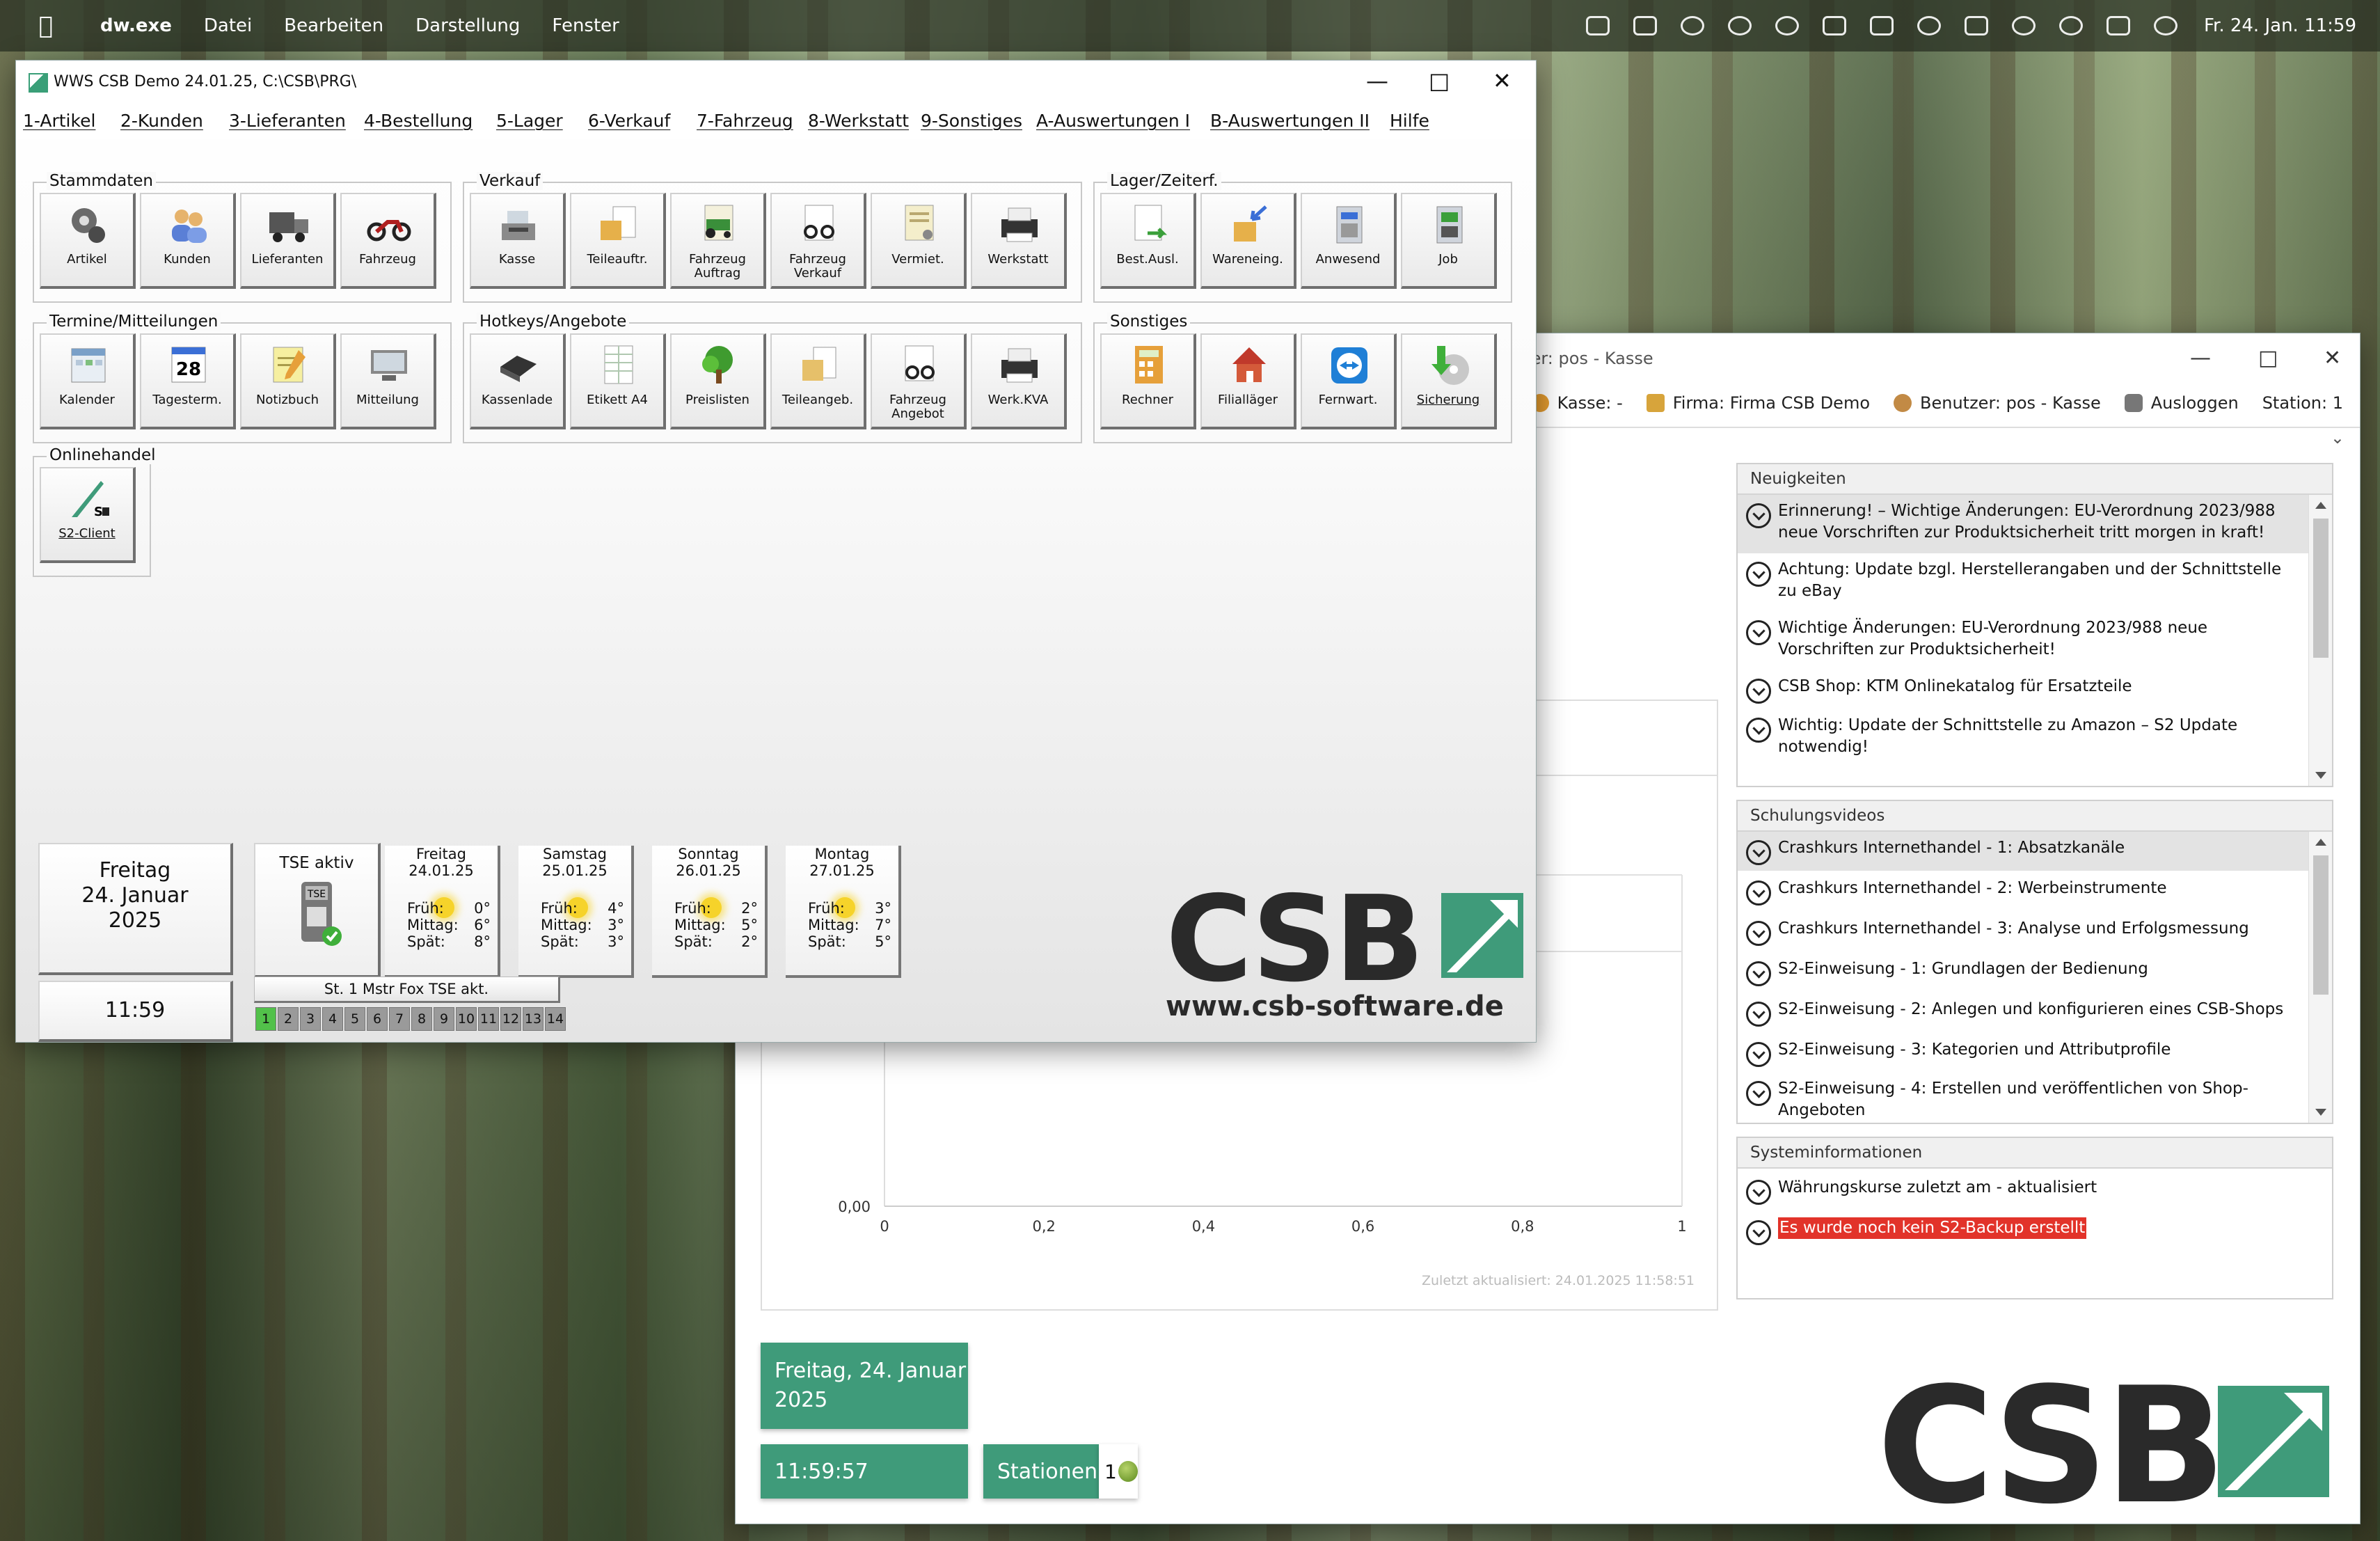  I want to click on station-8: 8, so click(421, 1019).